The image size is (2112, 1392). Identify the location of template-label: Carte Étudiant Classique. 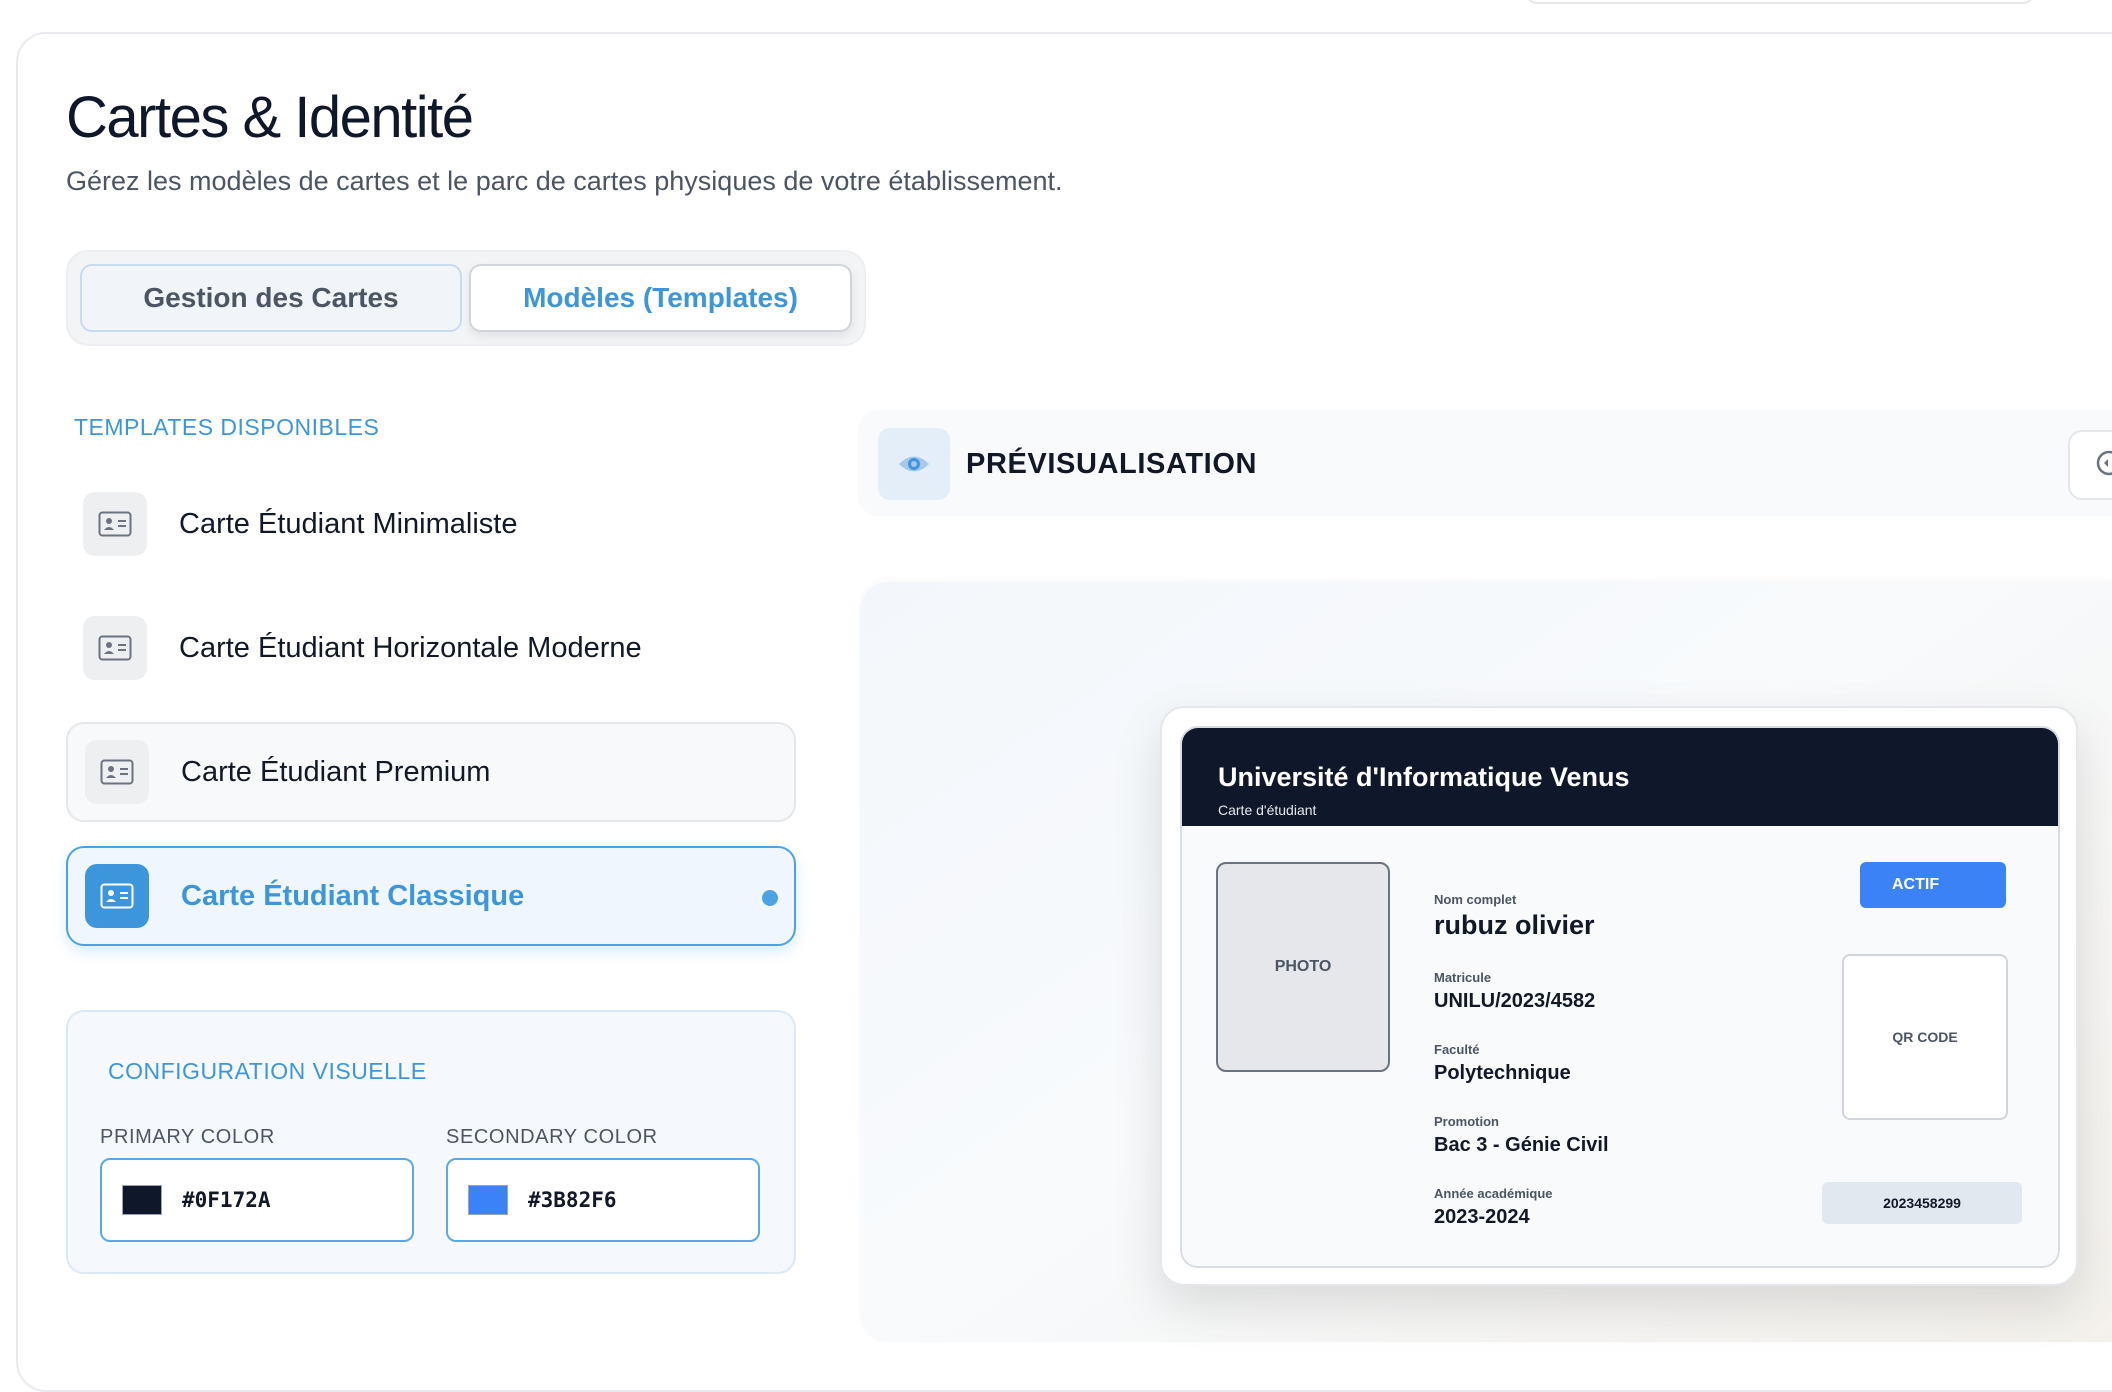
(353, 895).